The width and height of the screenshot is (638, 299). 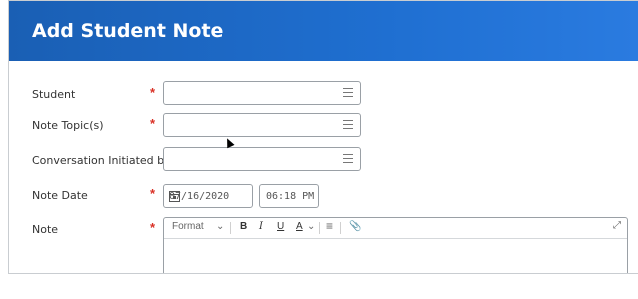 What do you see at coordinates (262, 159) in the screenshot?
I see `conversation-initiated-by-field` at bounding box center [262, 159].